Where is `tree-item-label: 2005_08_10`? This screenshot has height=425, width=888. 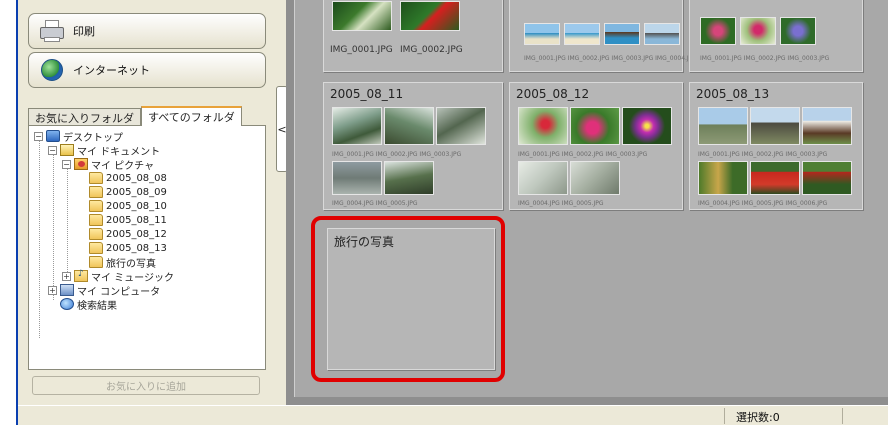
tree-item-label: 2005_08_10 is located at coordinates (136, 206).